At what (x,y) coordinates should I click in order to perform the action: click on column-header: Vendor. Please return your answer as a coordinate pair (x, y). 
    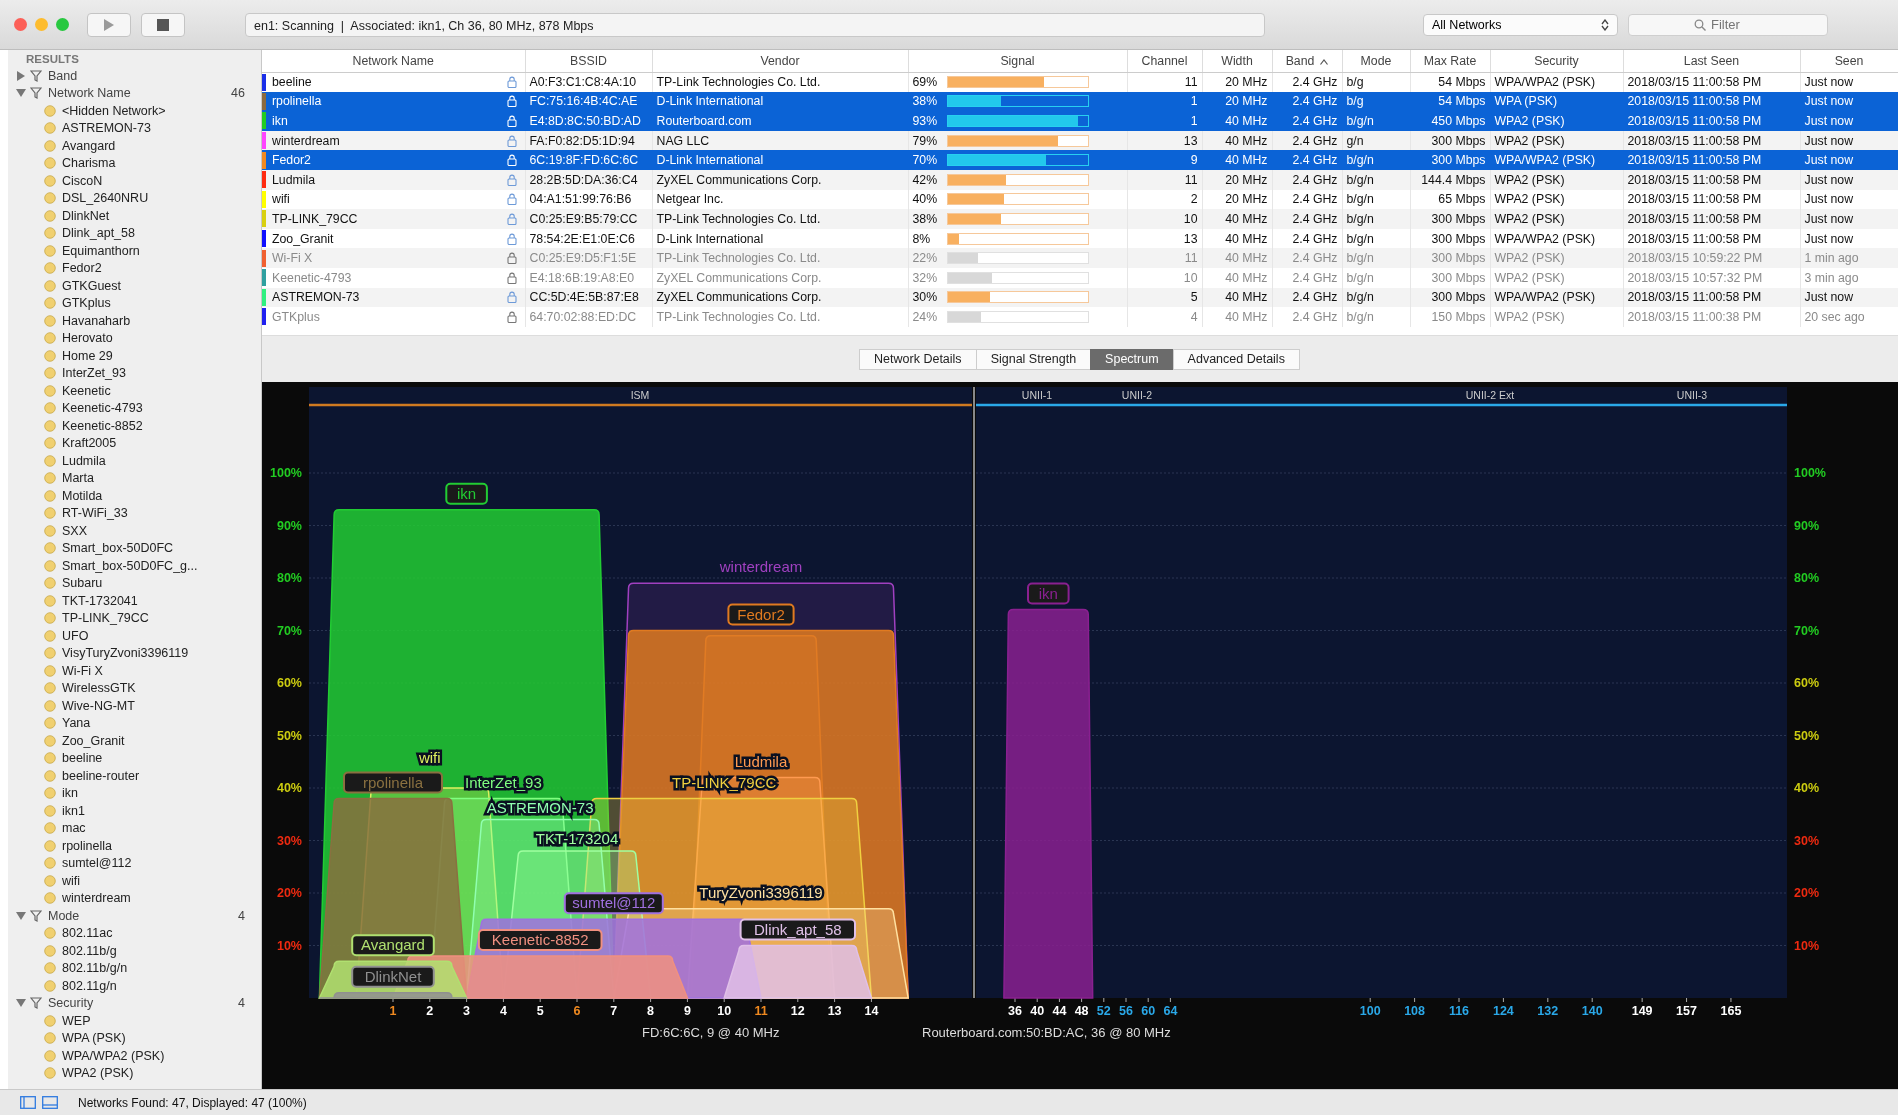
    Looking at the image, I should click on (780, 61).